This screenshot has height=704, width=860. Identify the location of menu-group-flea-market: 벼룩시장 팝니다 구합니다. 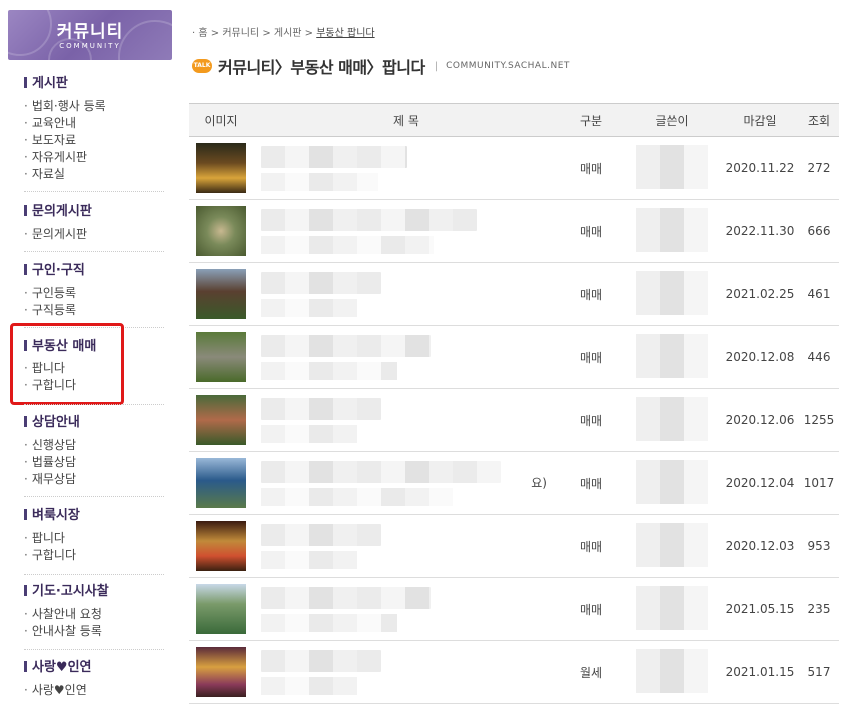
(94, 535).